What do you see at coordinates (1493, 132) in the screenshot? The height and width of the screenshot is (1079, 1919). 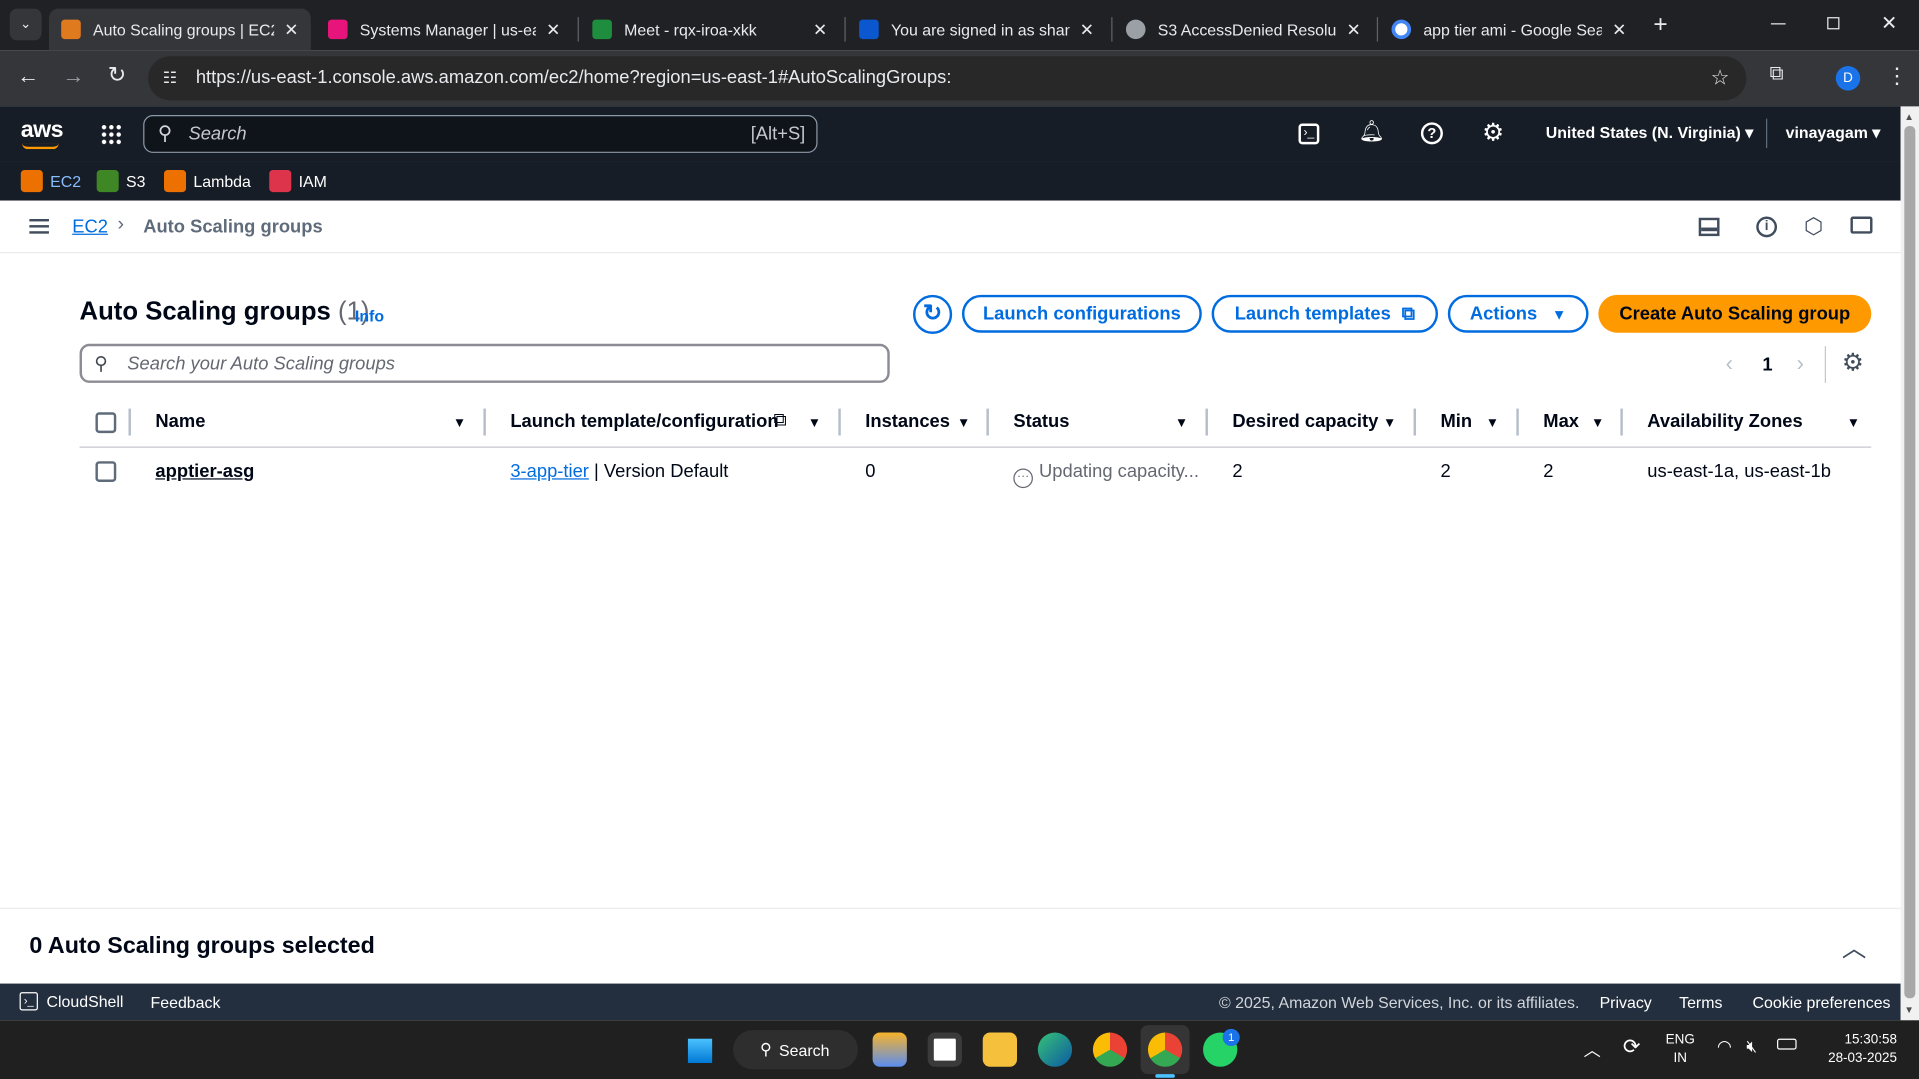 I see `settings-gear-icon: ⚙` at bounding box center [1493, 132].